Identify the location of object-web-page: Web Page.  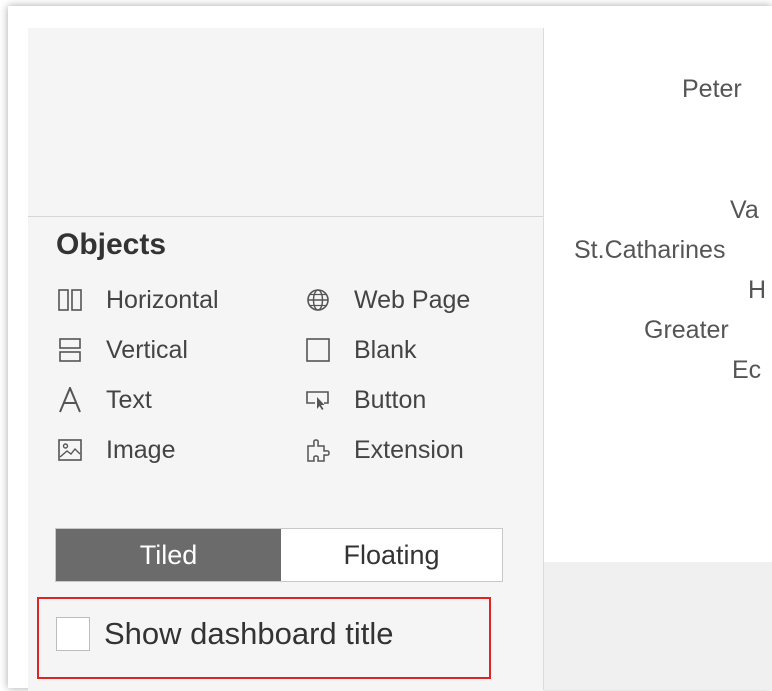
(387, 300).